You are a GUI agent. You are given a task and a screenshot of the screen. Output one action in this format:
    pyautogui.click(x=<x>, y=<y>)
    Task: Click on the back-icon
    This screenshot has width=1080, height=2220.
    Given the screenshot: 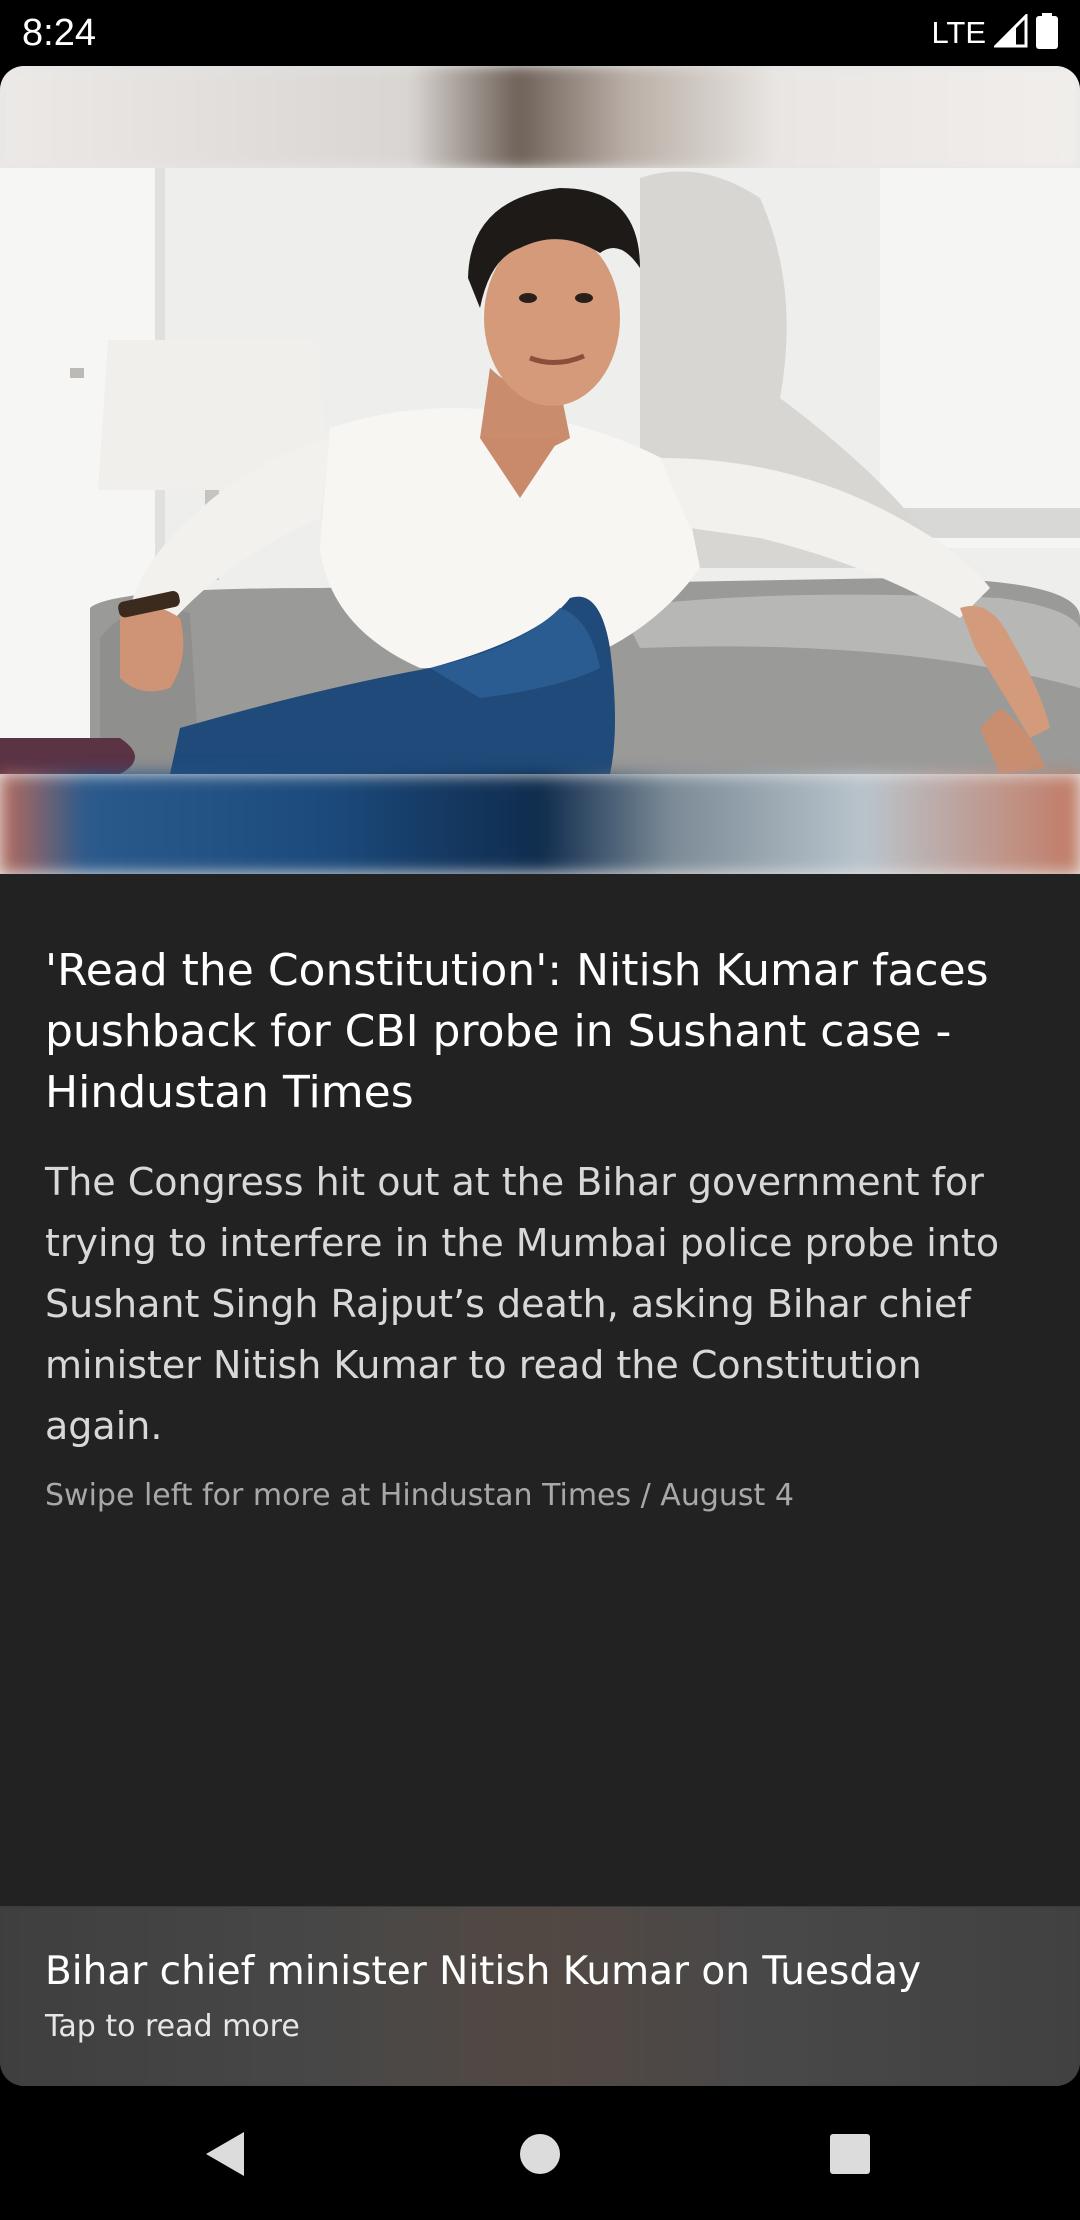 What is the action you would take?
    pyautogui.click(x=226, y=2156)
    